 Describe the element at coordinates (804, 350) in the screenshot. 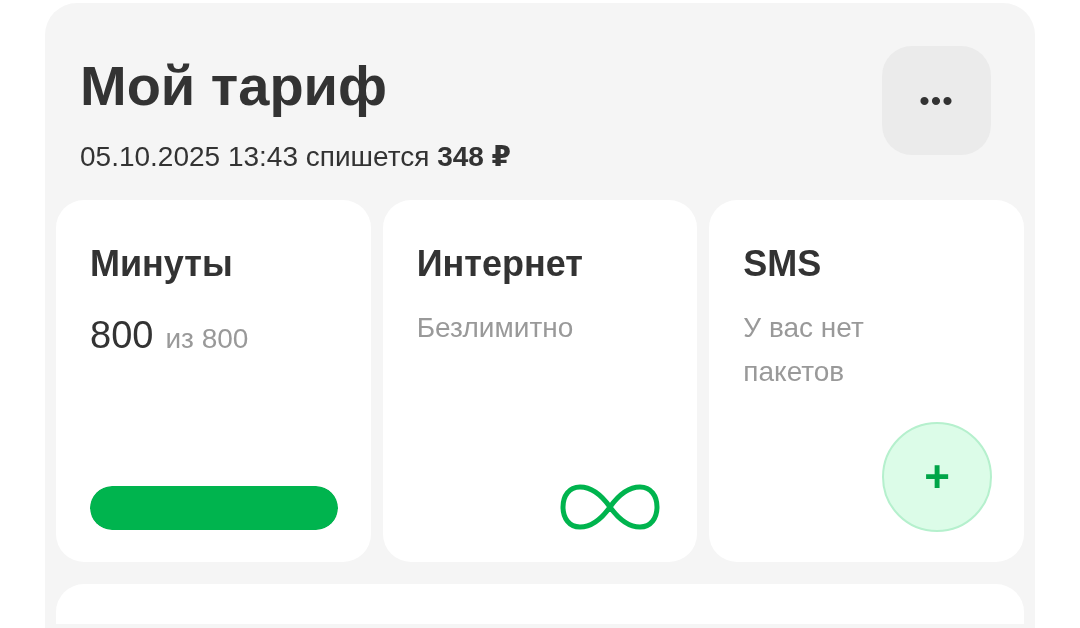

I see `package-note: У вас нет пакетов` at that location.